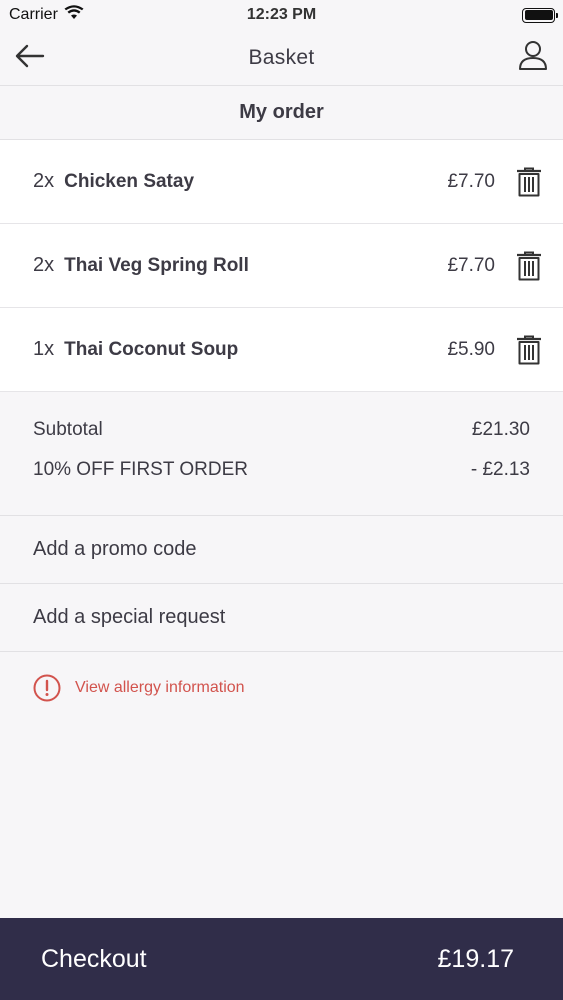 Image resolution: width=563 pixels, height=1000 pixels. I want to click on checkout-button: Checkout £19.17, so click(281, 959).